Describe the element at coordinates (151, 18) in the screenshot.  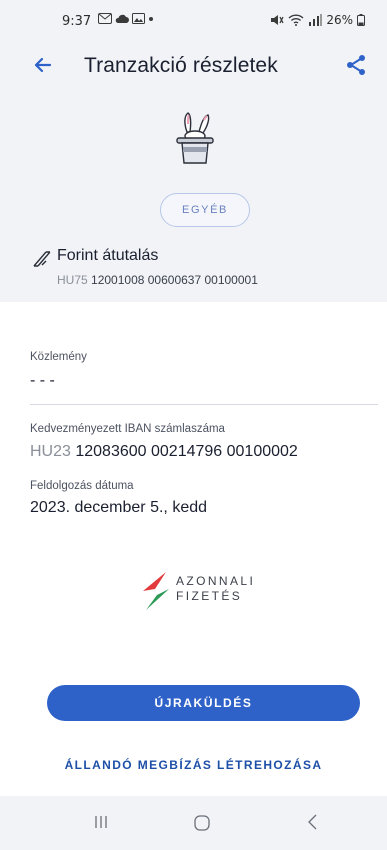
I see `dot-icon` at that location.